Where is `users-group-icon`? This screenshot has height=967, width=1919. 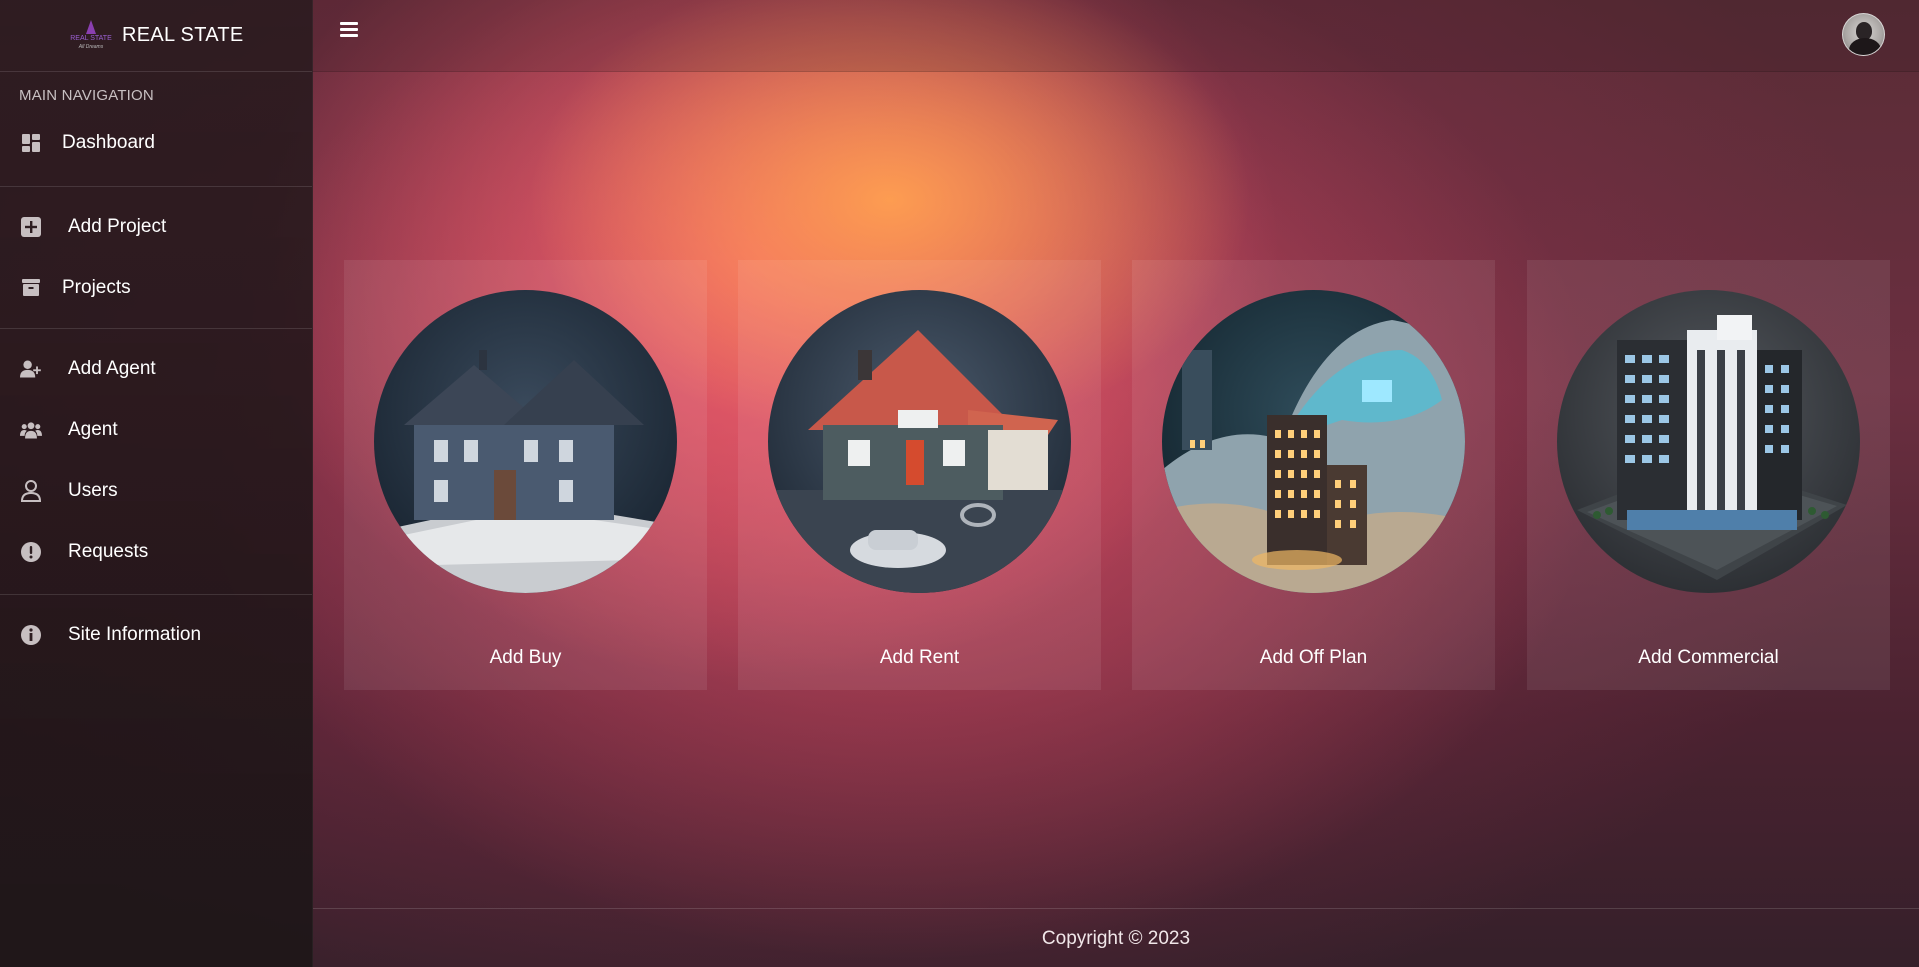
users-group-icon is located at coordinates (31, 430).